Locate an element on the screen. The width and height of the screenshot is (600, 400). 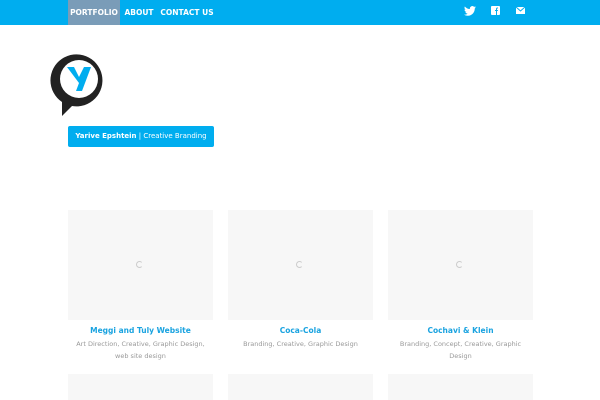
logo is located at coordinates (79, 83).